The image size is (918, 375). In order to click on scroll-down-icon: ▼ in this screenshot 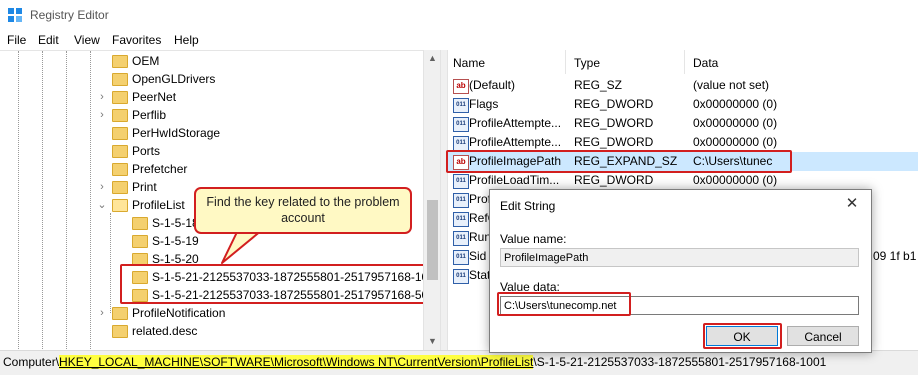, I will do `click(432, 341)`.